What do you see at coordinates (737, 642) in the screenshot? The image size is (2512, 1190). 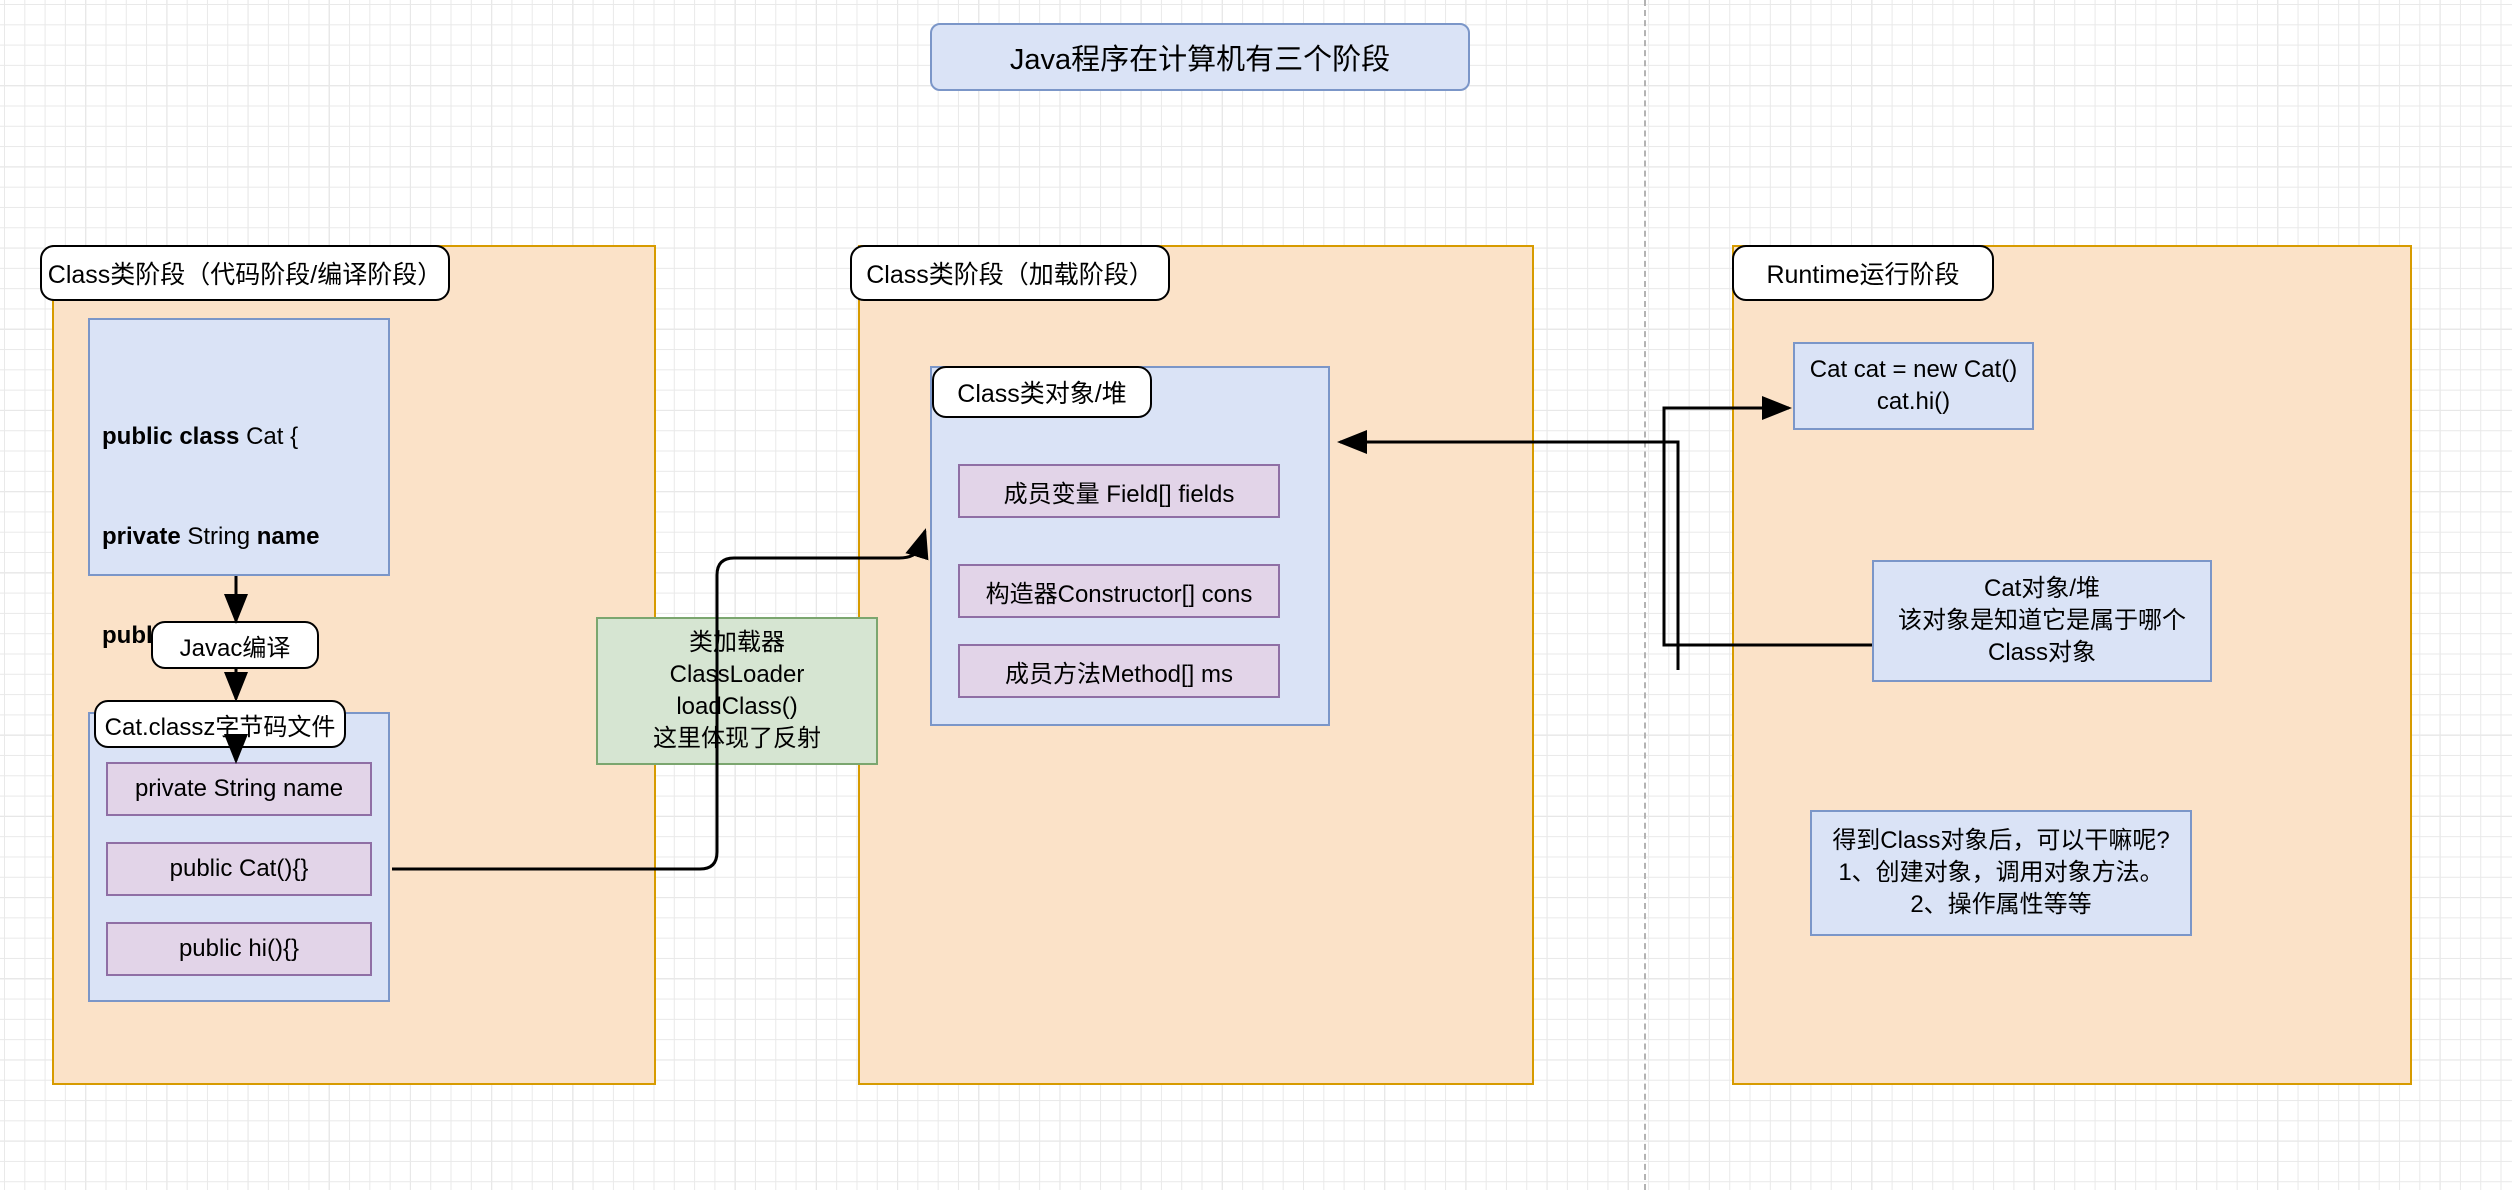 I see `classloader-line: 类加载器` at bounding box center [737, 642].